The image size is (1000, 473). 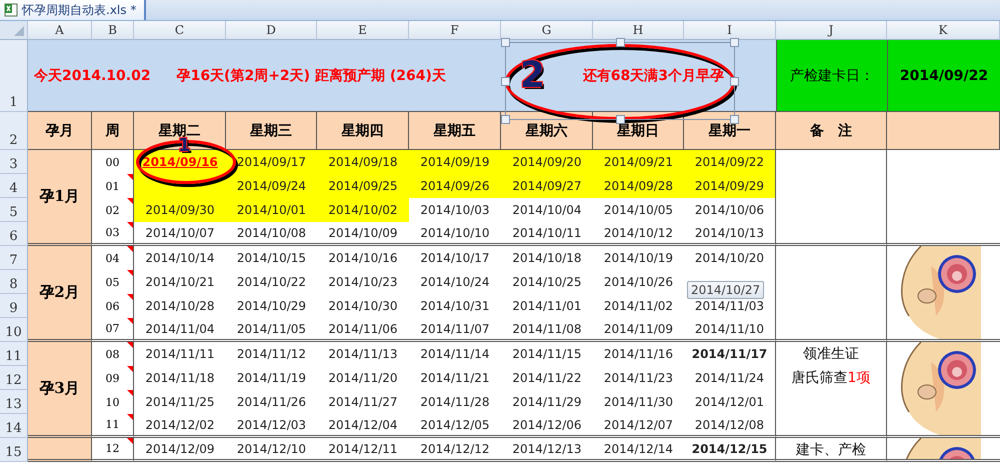 What do you see at coordinates (363, 30) in the screenshot?
I see `column-header: E` at bounding box center [363, 30].